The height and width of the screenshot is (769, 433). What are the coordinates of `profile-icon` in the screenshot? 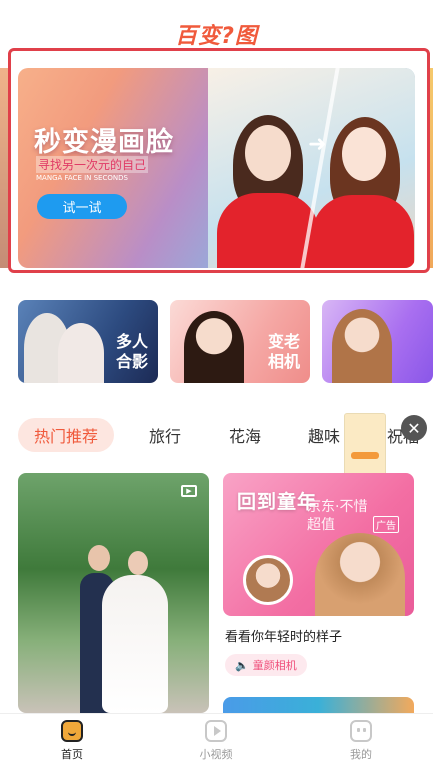 It's located at (361, 731).